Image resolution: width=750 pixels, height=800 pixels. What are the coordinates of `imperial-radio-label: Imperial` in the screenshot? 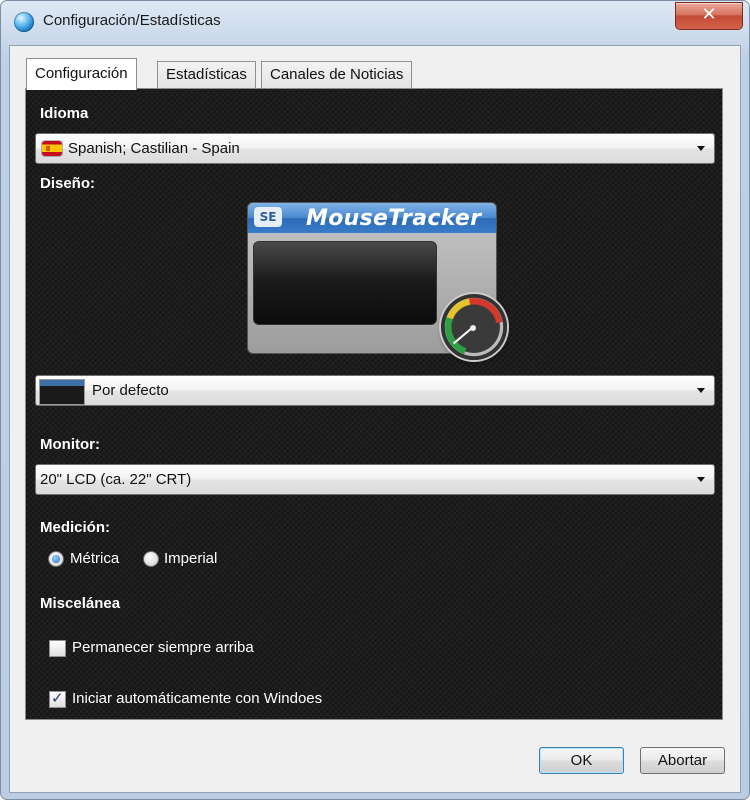 It's located at (190, 558).